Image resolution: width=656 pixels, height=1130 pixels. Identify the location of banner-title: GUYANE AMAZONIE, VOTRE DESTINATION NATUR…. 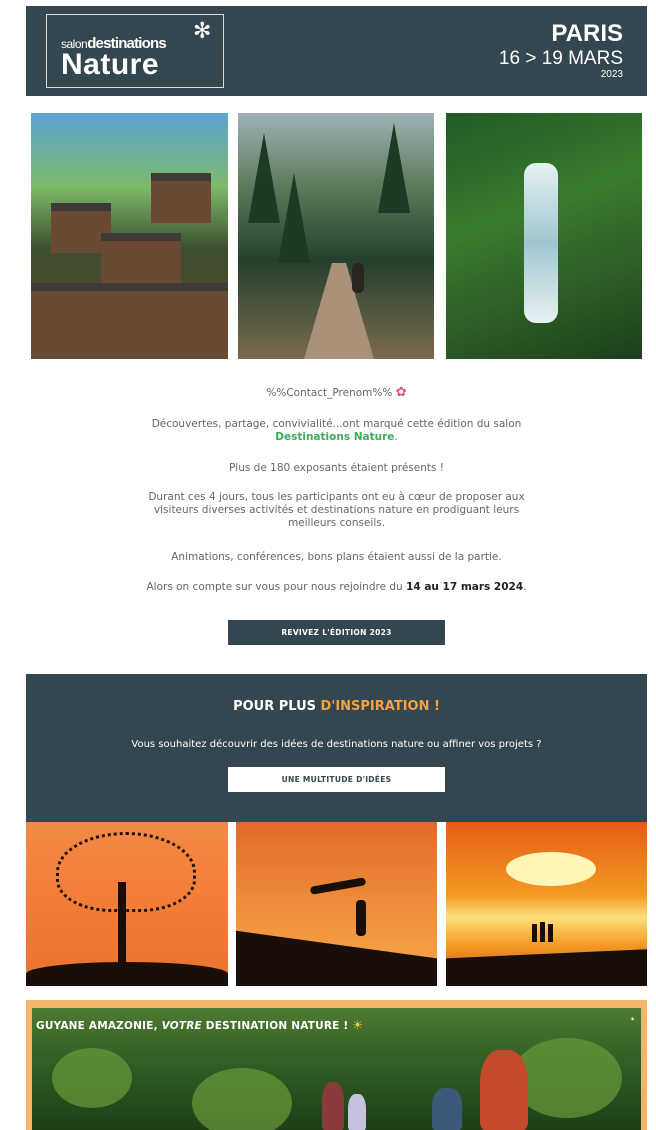
(200, 1025).